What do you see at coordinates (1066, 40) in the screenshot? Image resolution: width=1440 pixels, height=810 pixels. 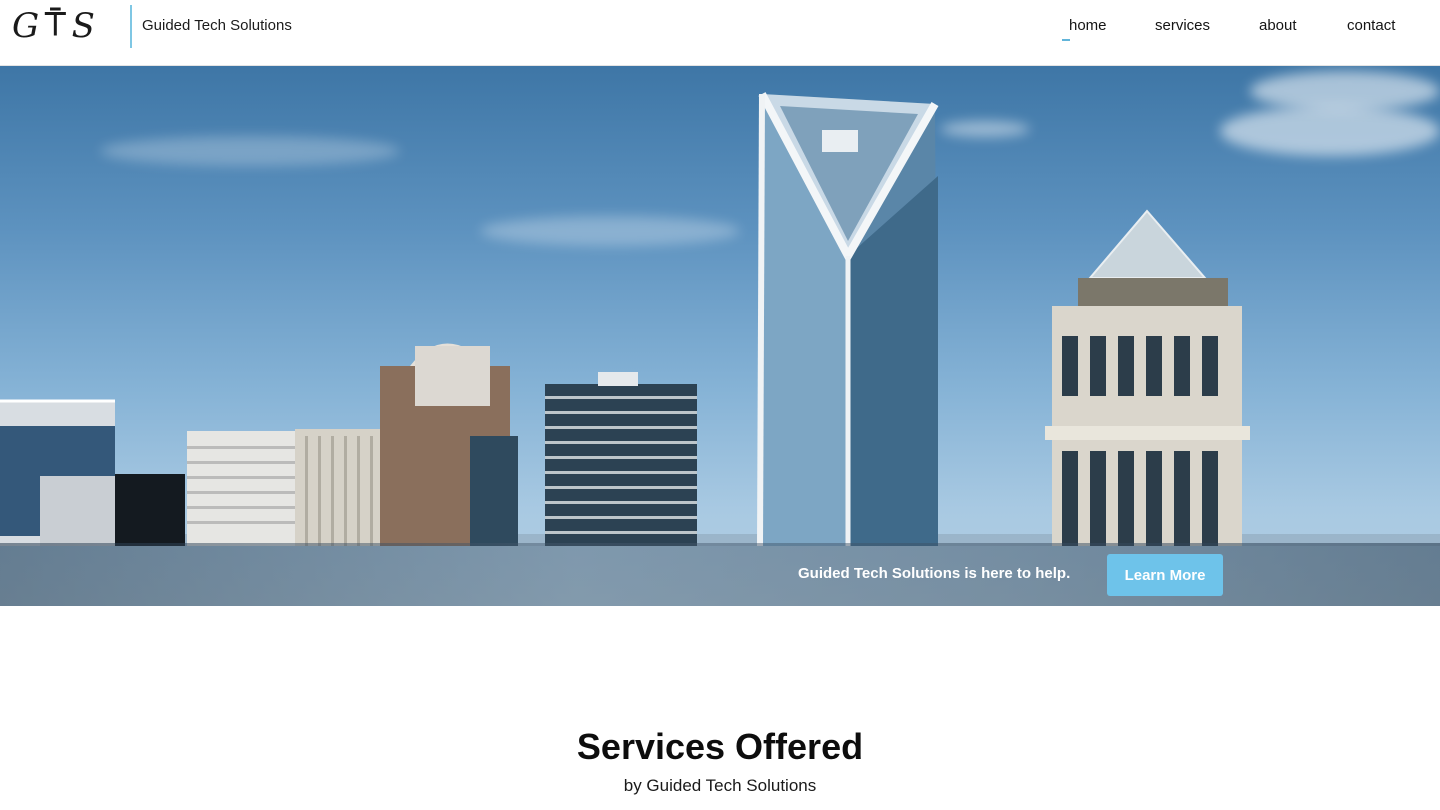 I see `nav-active-indicator` at bounding box center [1066, 40].